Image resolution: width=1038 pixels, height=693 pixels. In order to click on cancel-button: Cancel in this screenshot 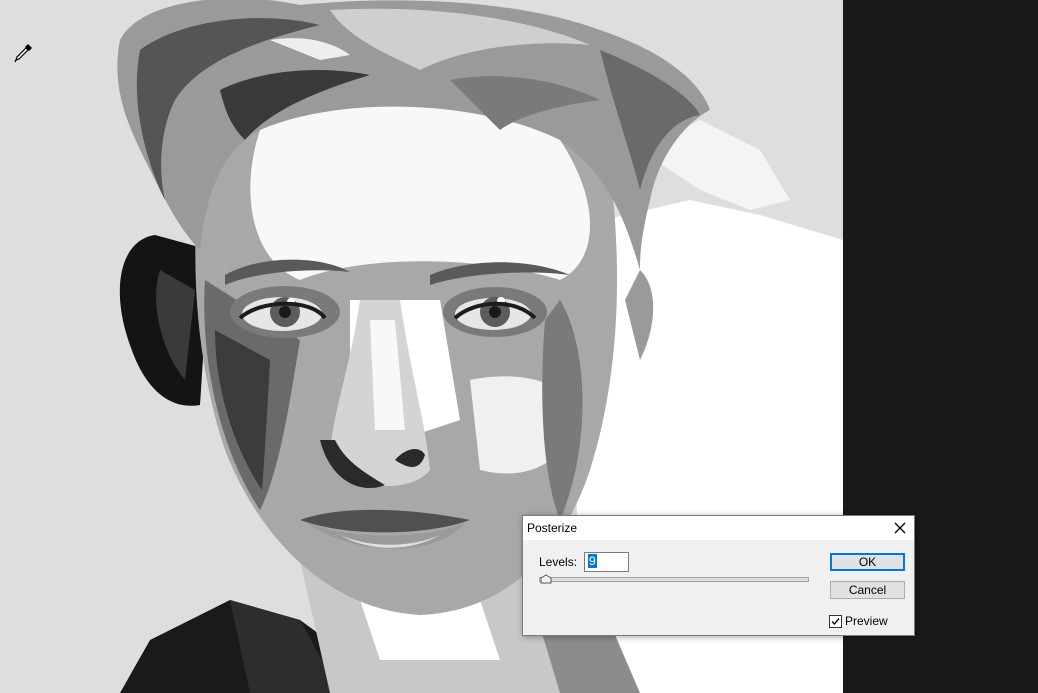, I will do `click(867, 590)`.